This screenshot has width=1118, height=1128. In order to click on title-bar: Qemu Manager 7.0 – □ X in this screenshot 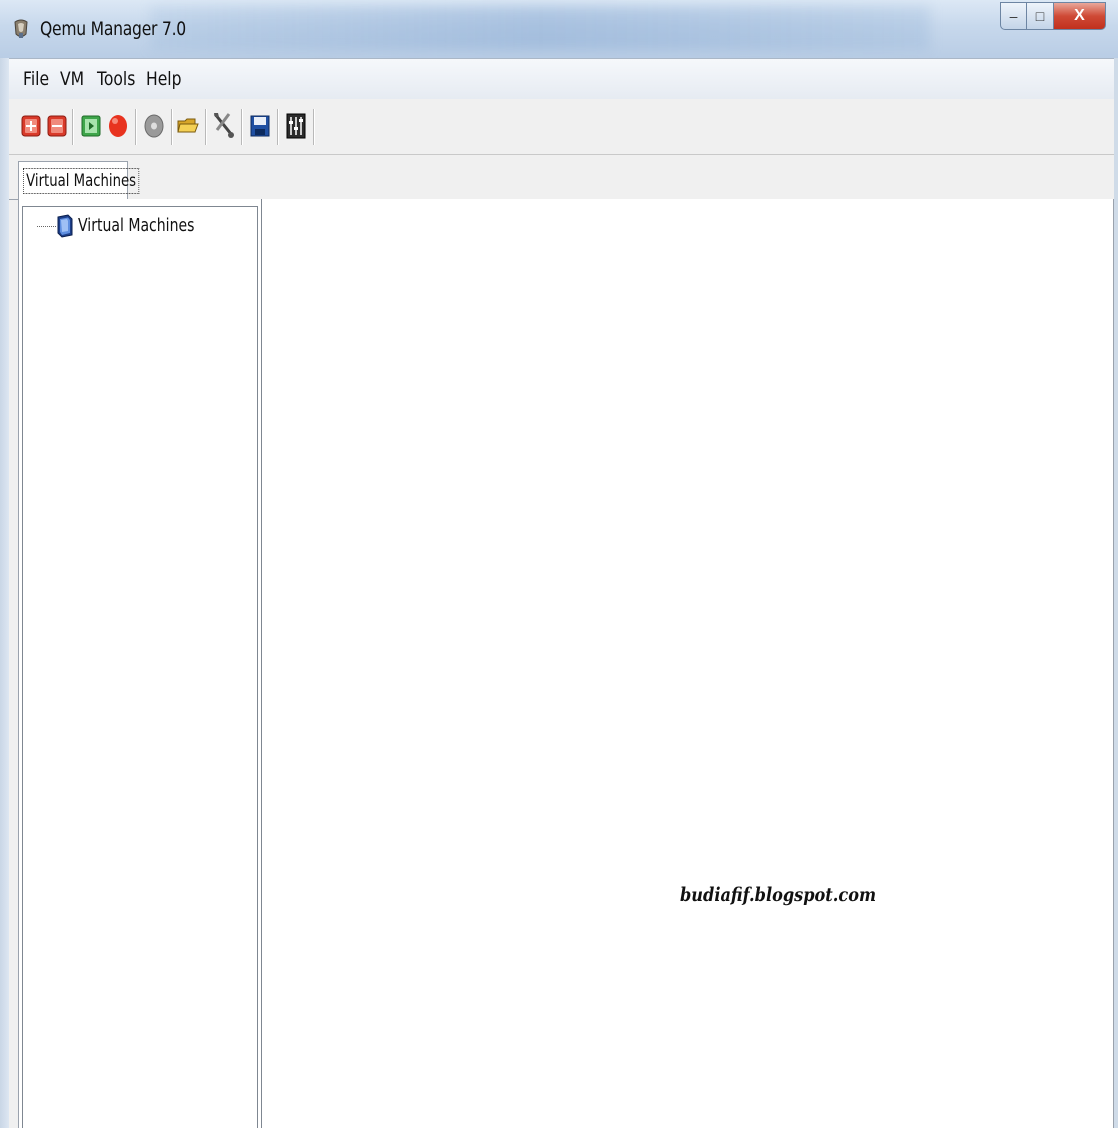, I will do `click(559, 29)`.